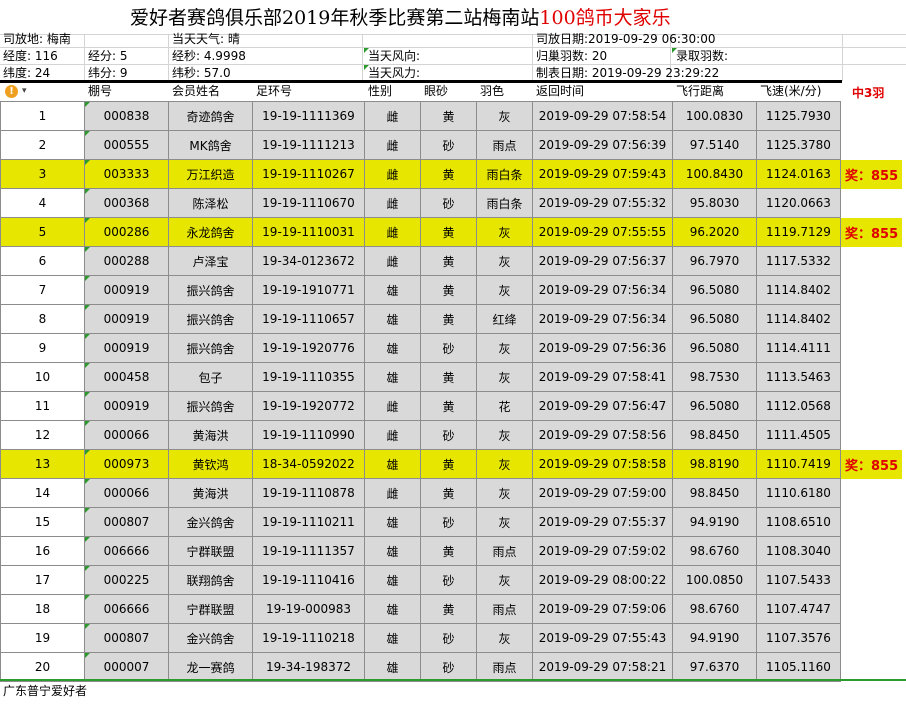  I want to click on cell-return-time: 2019-09-29 08:00:22, so click(602, 580).